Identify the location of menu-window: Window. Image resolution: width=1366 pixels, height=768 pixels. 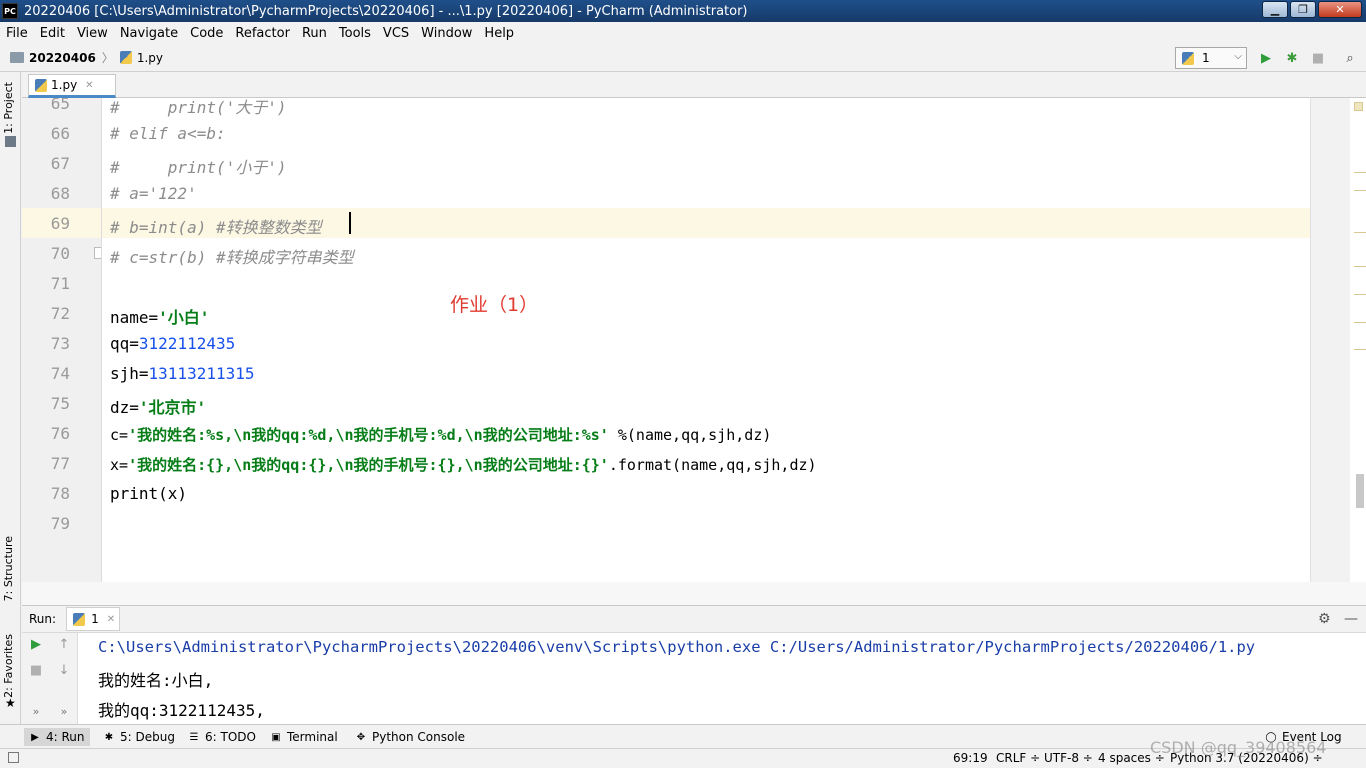
(446, 33).